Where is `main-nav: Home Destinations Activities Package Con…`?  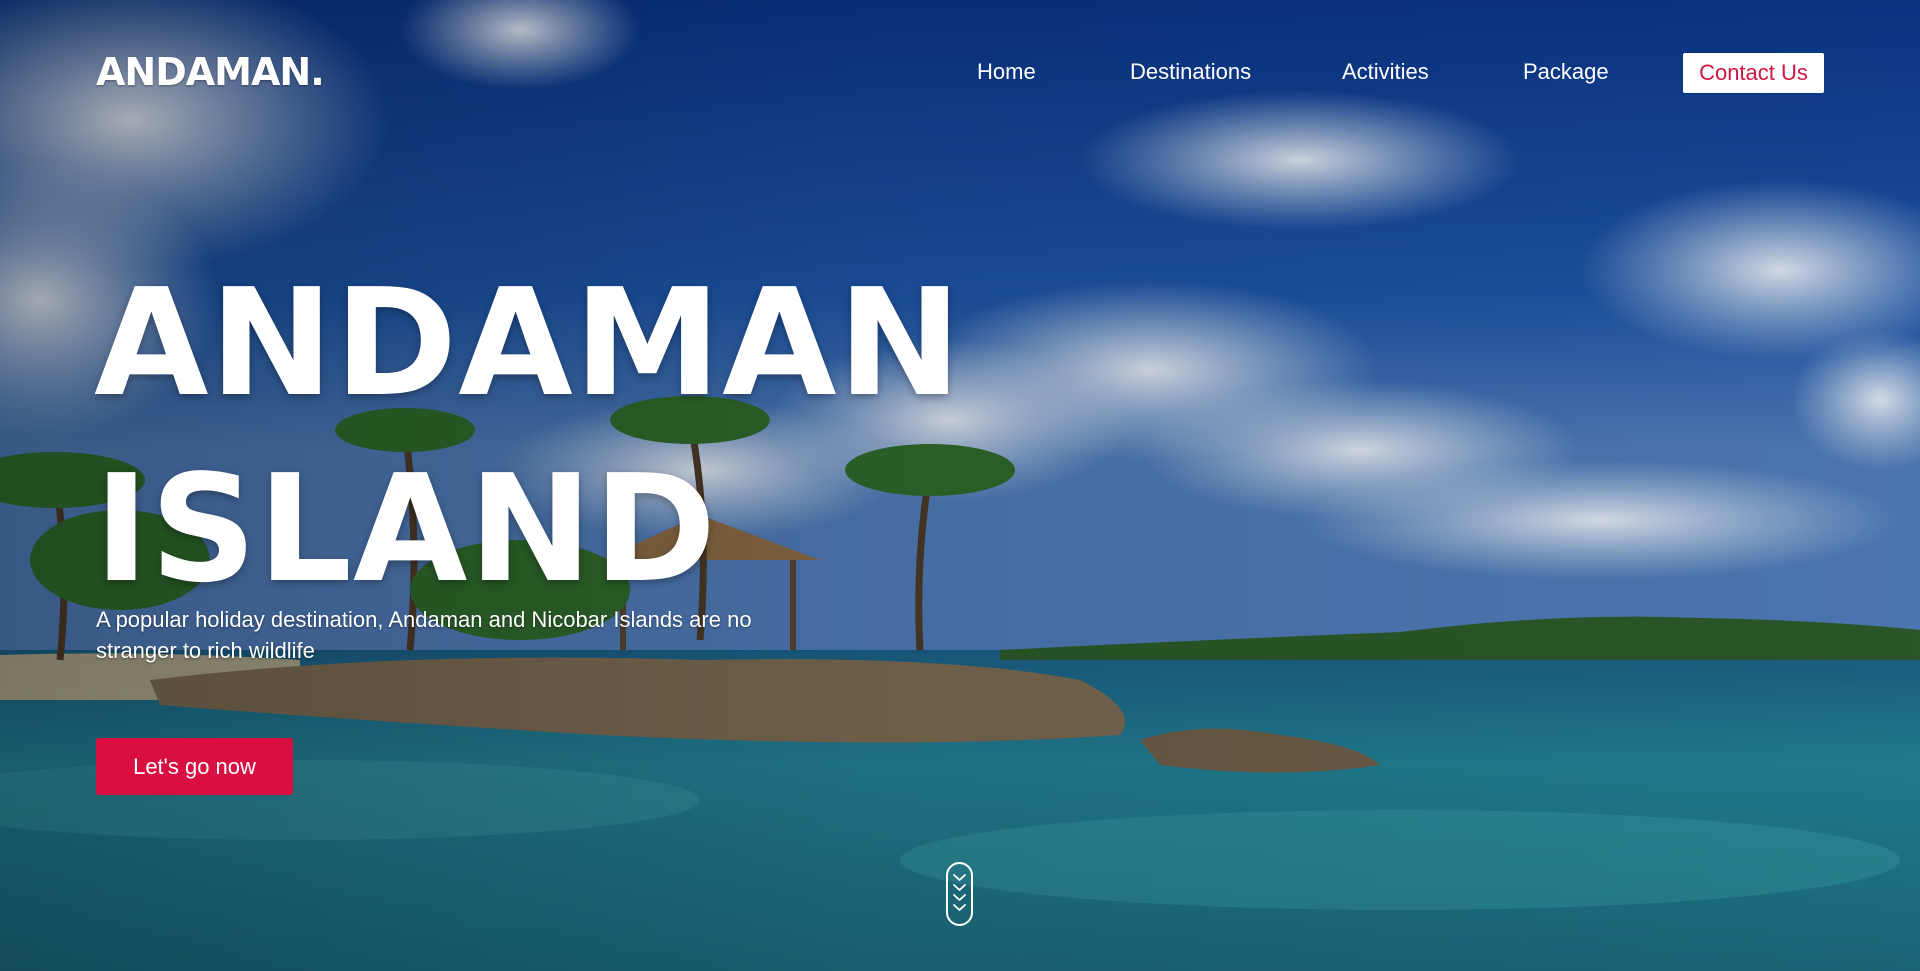
main-nav: Home Destinations Activities Package Con… is located at coordinates (960, 73).